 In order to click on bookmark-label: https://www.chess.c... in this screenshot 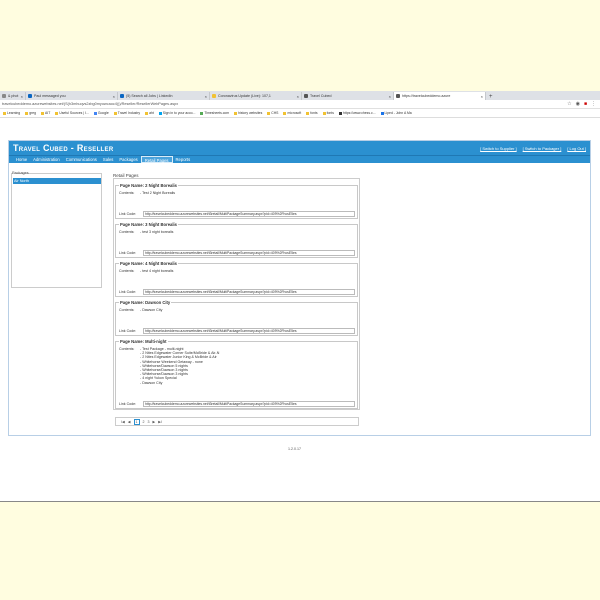, I will do `click(359, 113)`.